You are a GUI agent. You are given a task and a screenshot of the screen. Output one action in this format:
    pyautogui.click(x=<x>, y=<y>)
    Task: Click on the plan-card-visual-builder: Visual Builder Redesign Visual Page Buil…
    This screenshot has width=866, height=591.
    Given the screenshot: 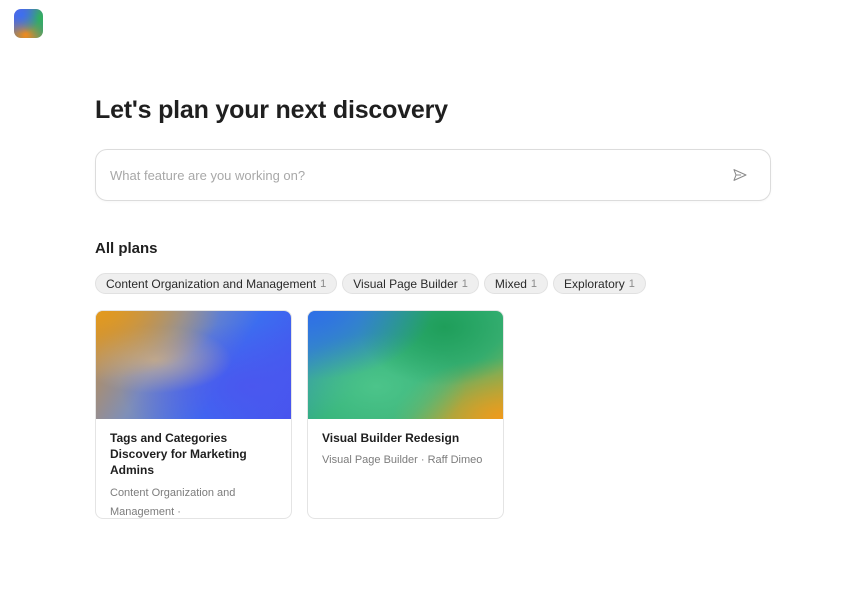 What is the action you would take?
    pyautogui.click(x=405, y=414)
    